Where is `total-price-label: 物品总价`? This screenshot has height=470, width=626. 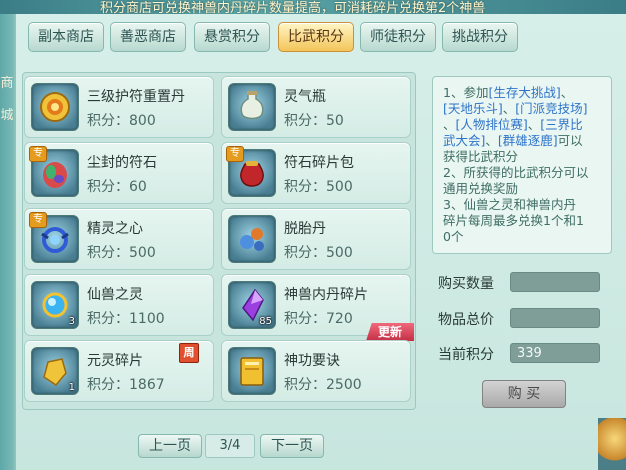 total-price-label: 物品总价 is located at coordinates (466, 320).